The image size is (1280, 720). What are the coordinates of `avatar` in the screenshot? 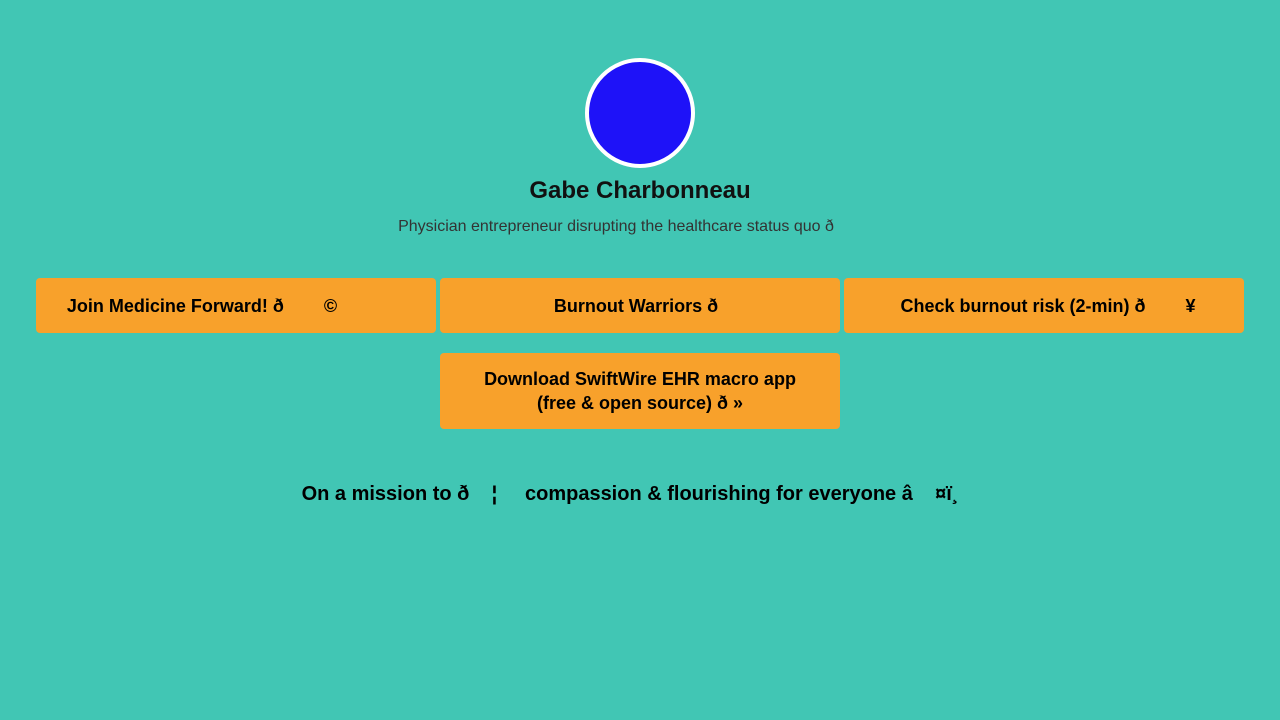 It's located at (640, 113).